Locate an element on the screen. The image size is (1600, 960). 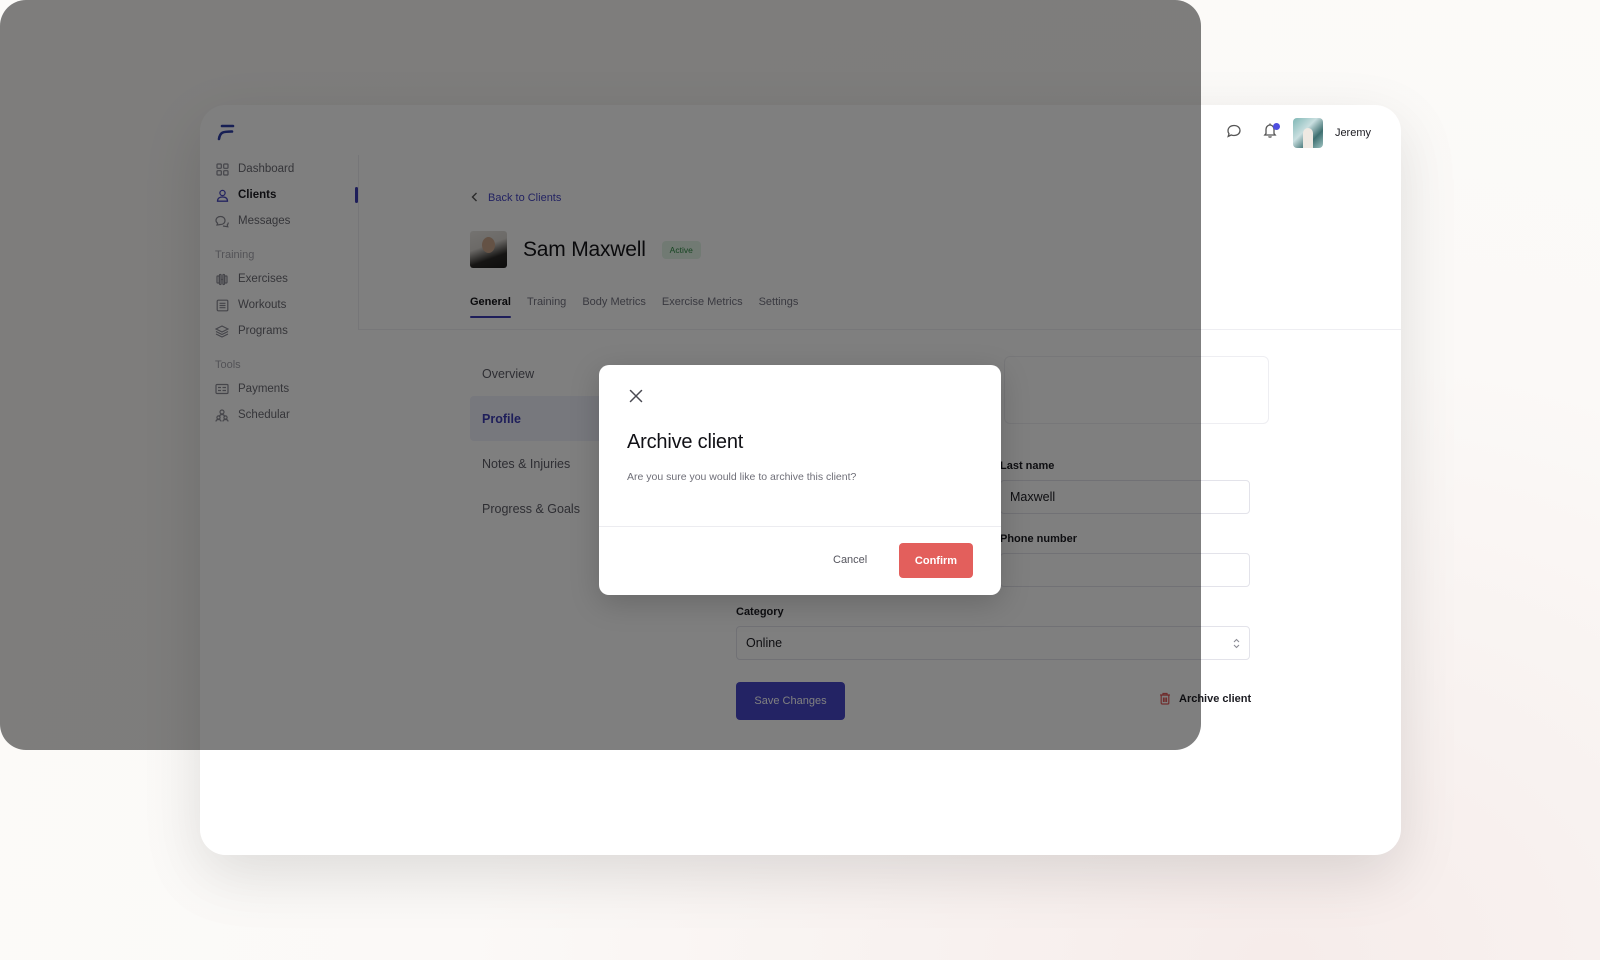
chat-button is located at coordinates (1234, 133).